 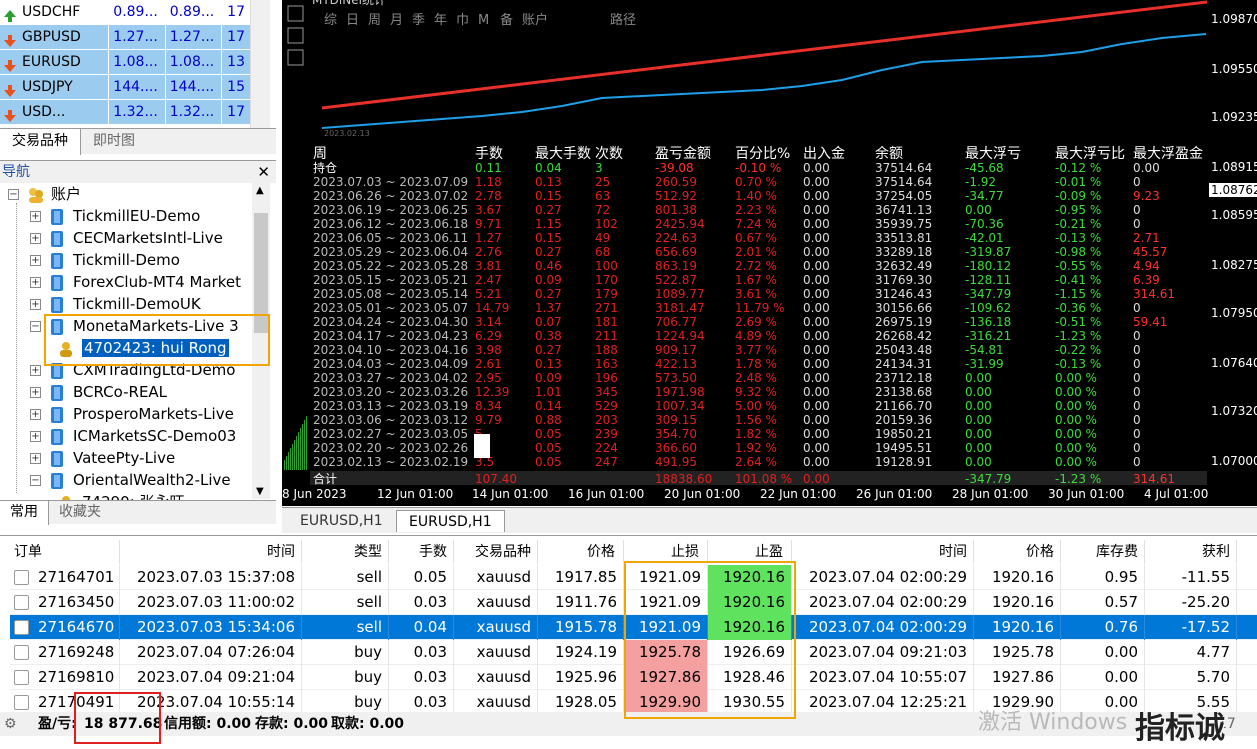 I want to click on cell-text: 2023.07.03 15:34:06, so click(x=215, y=627).